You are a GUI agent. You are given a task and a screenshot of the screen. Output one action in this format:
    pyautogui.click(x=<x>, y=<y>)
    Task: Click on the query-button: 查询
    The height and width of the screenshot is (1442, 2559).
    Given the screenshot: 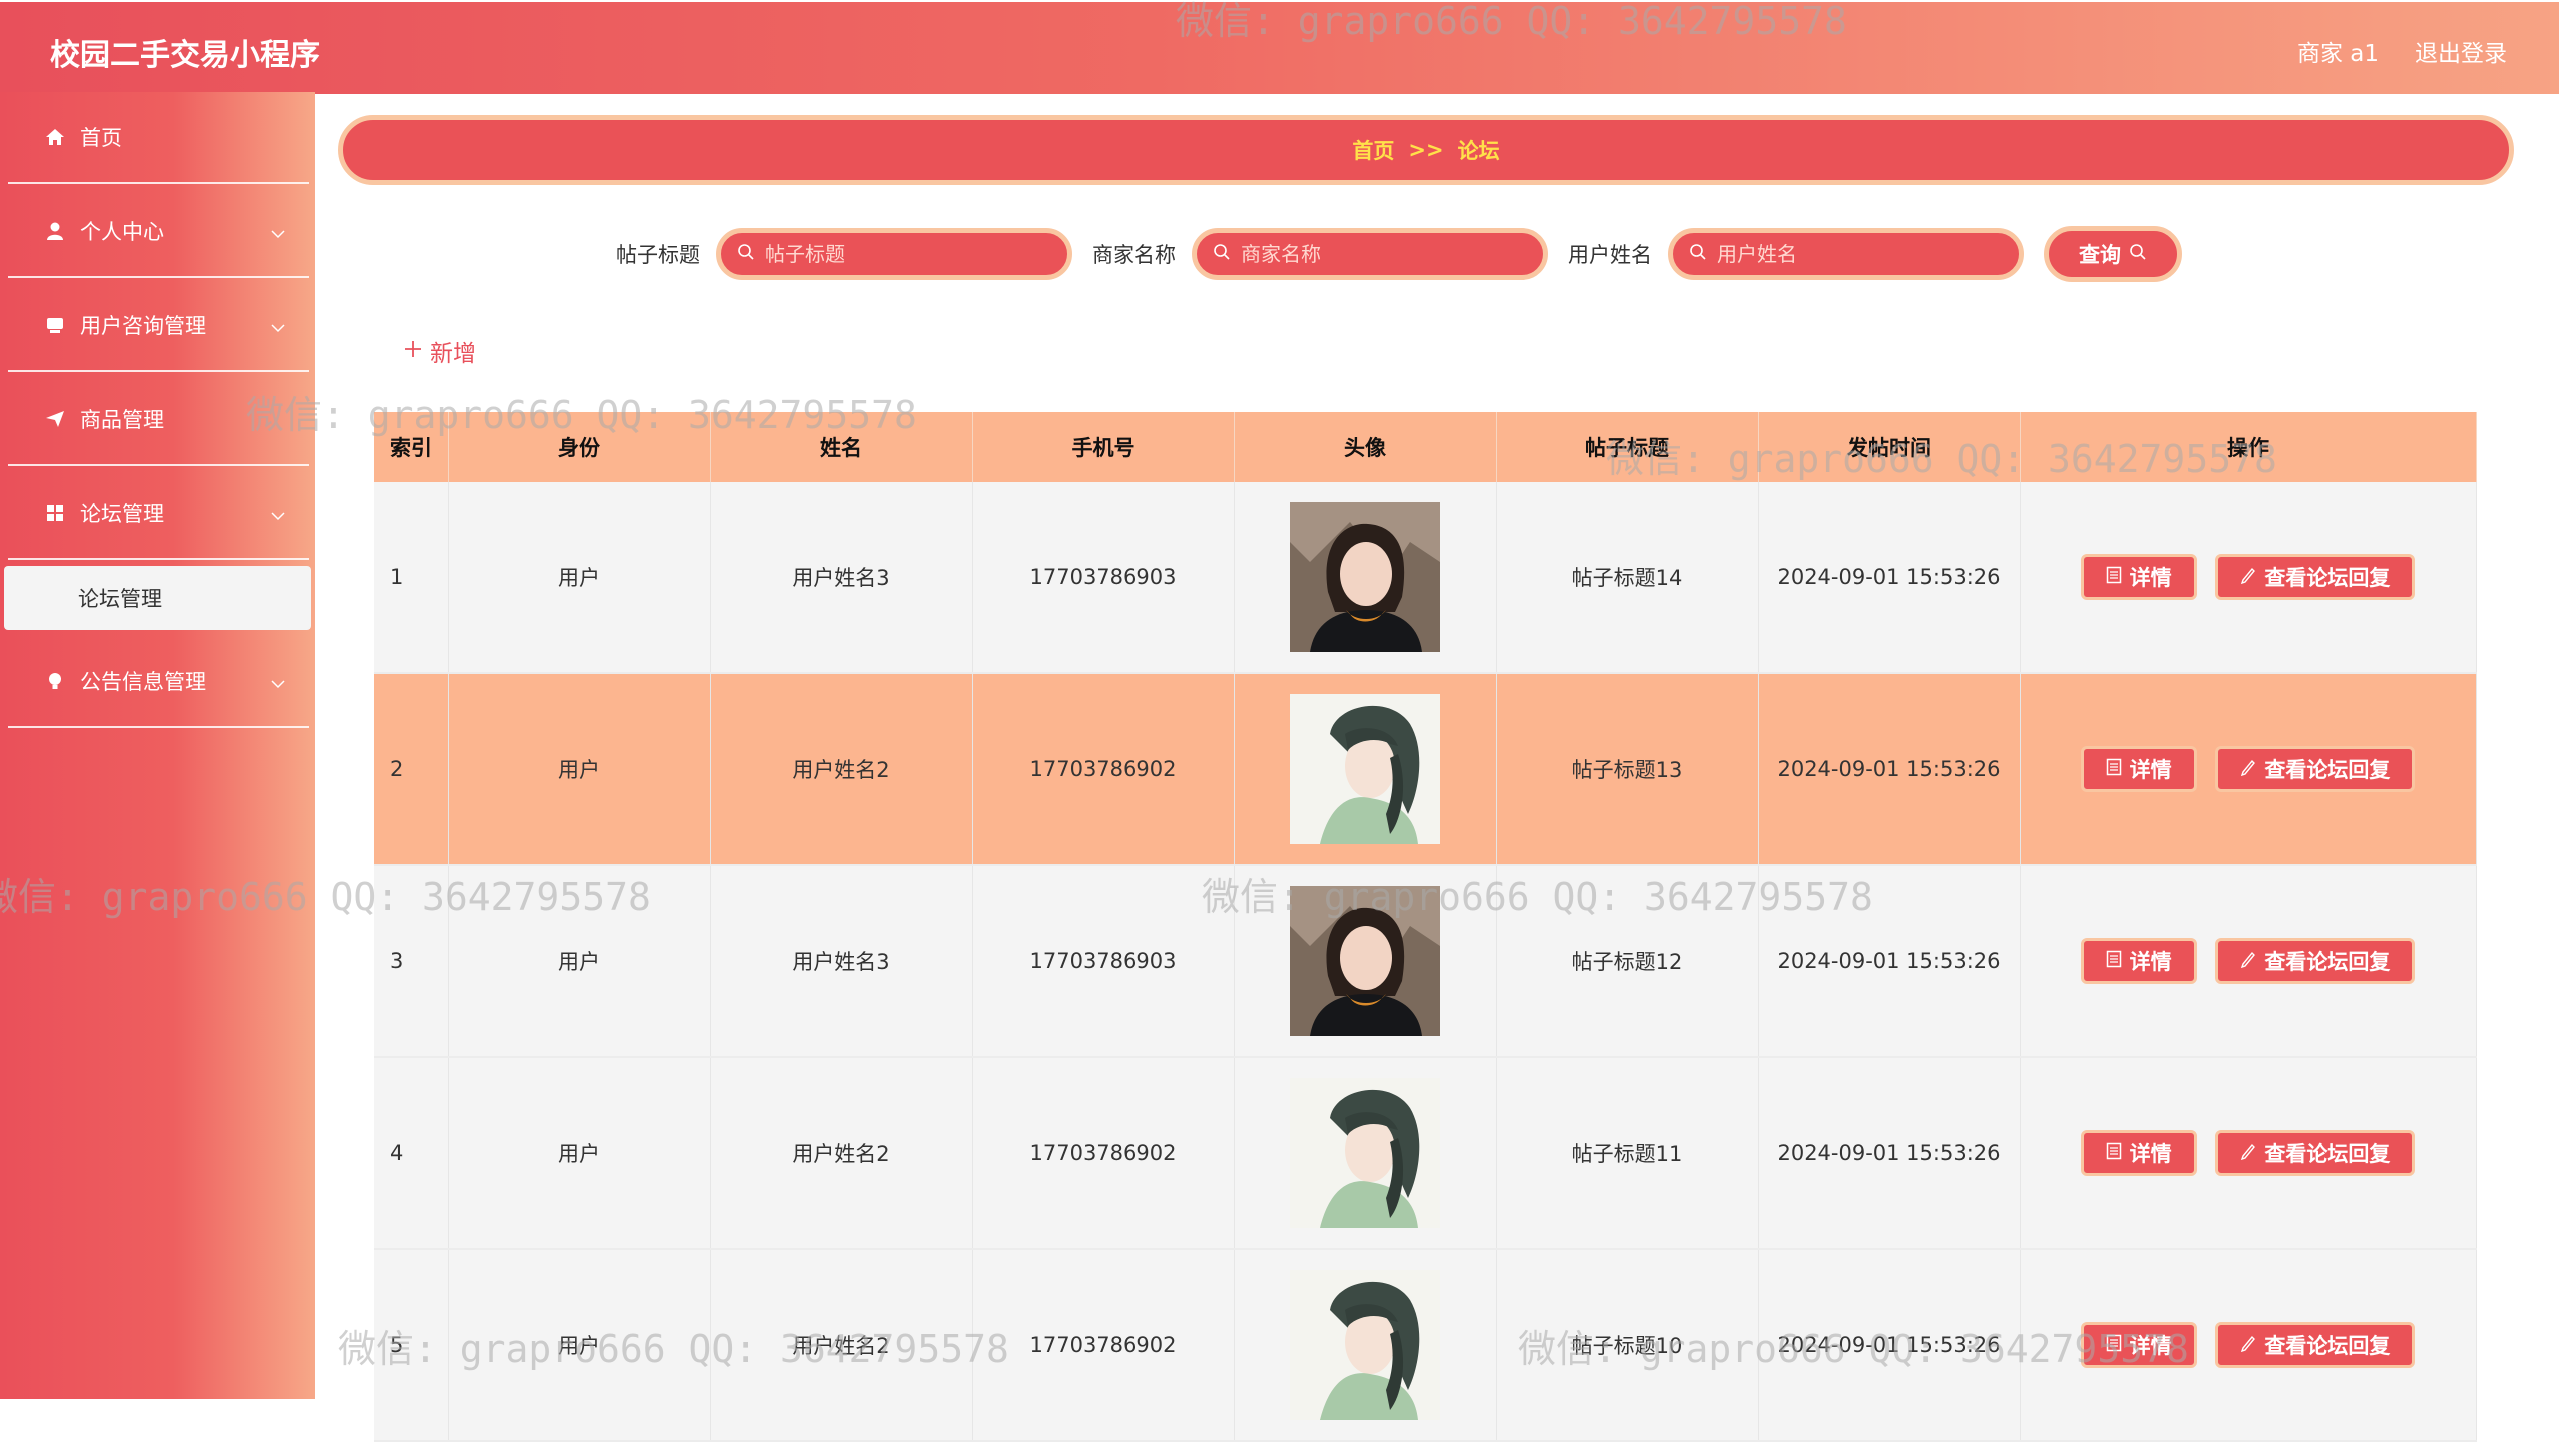 What is the action you would take?
    pyautogui.click(x=2113, y=254)
    